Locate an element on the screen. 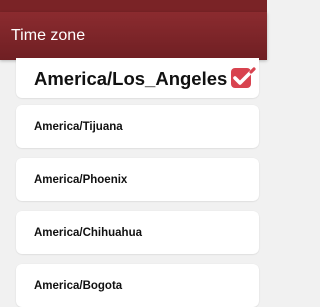 The height and width of the screenshot is (307, 320). checkbox-checked-icon is located at coordinates (243, 77).